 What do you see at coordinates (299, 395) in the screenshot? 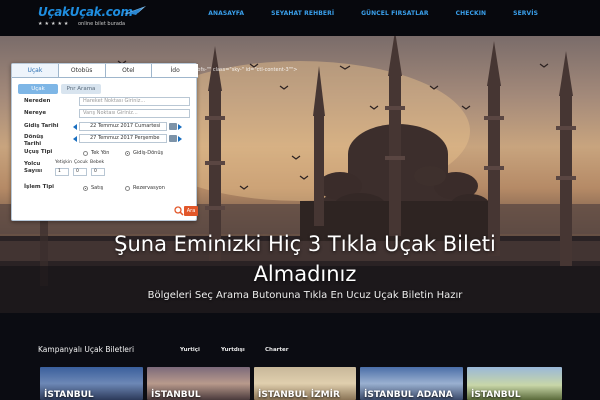
I see `campaign-card-label: İSTANBUL İZMİR` at bounding box center [299, 395].